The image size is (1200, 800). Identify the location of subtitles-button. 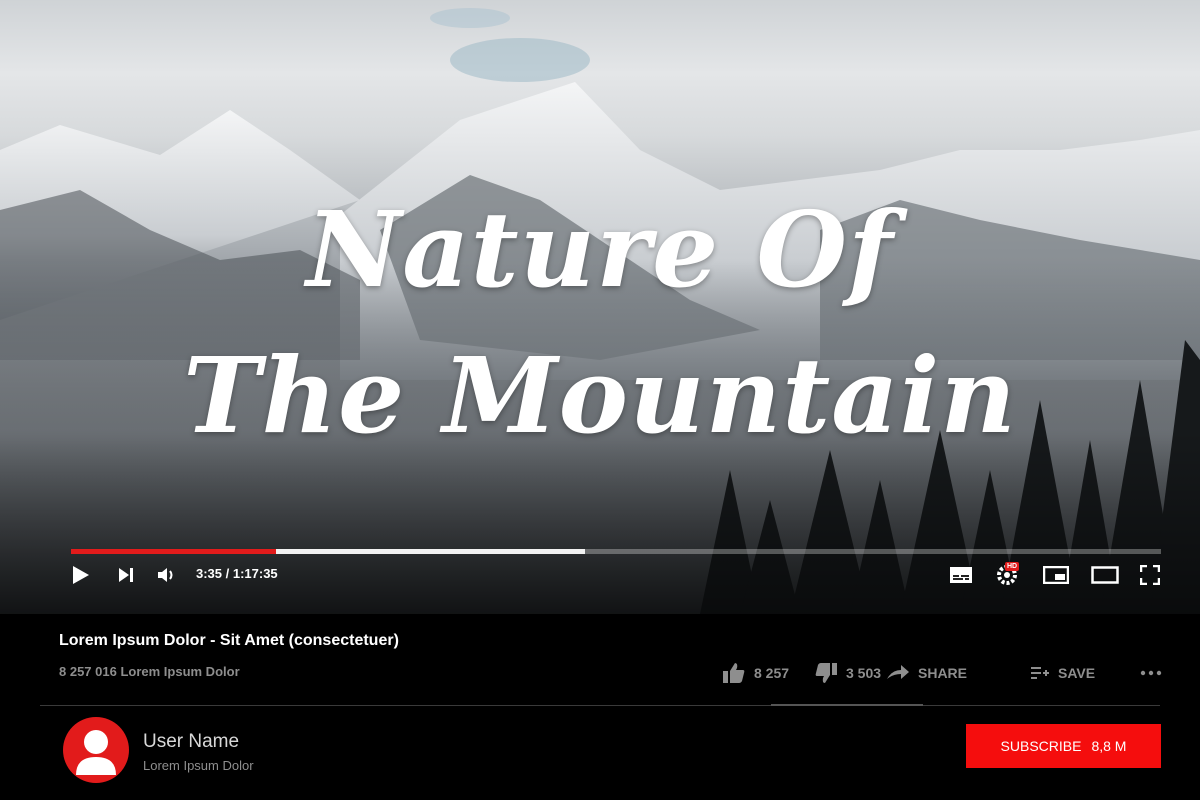
(961, 575).